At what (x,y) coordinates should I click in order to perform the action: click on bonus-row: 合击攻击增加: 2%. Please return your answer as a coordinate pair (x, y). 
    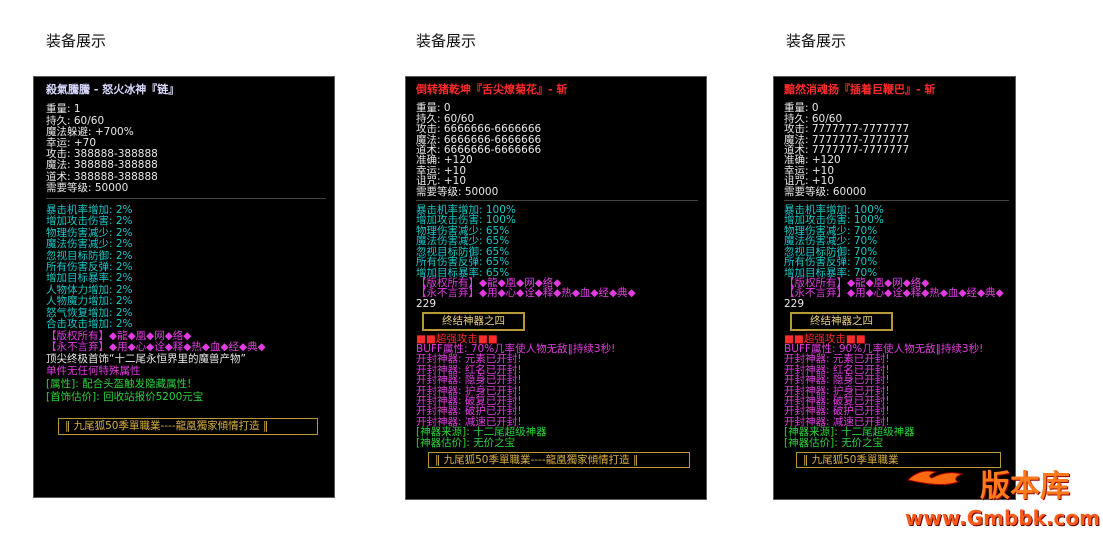
    Looking at the image, I should click on (89, 324).